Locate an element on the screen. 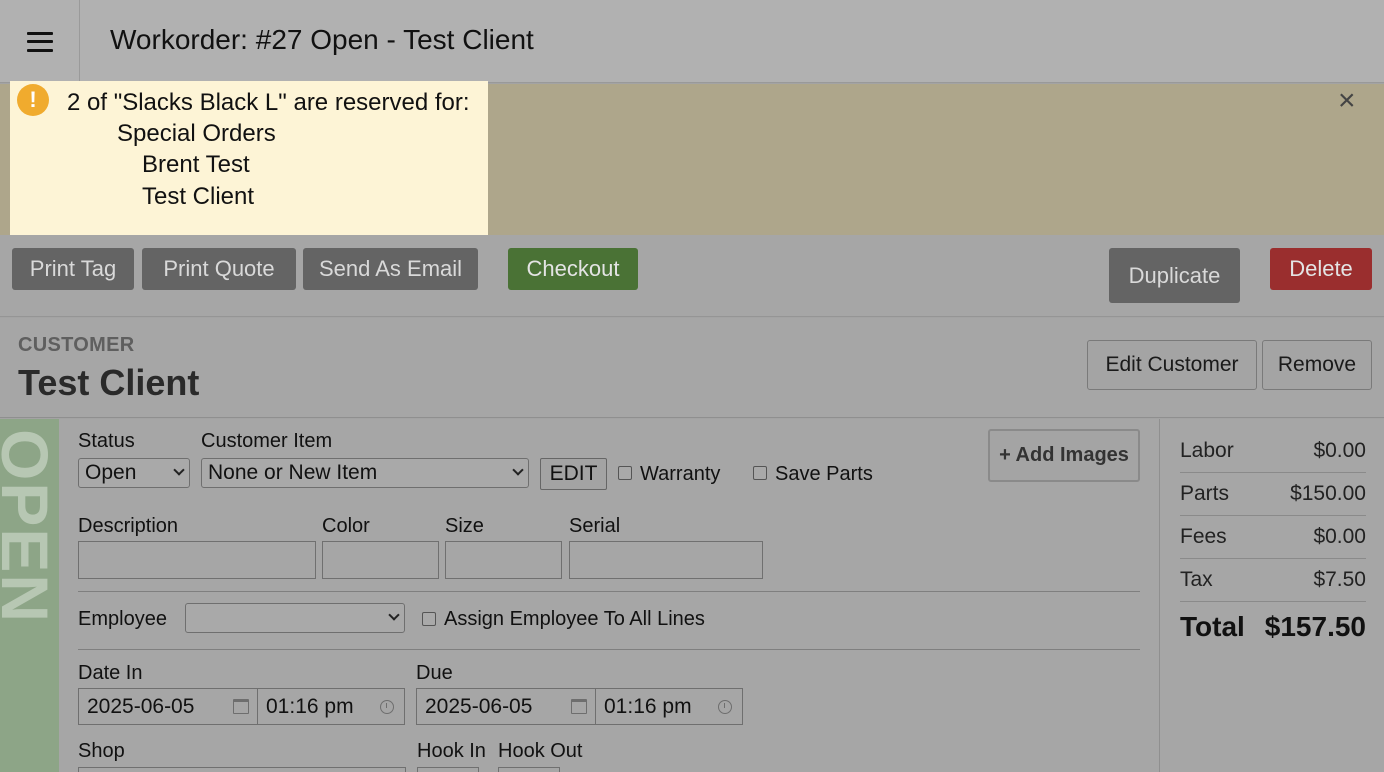  alert-text-line2: Special Orders is located at coordinates (196, 133).